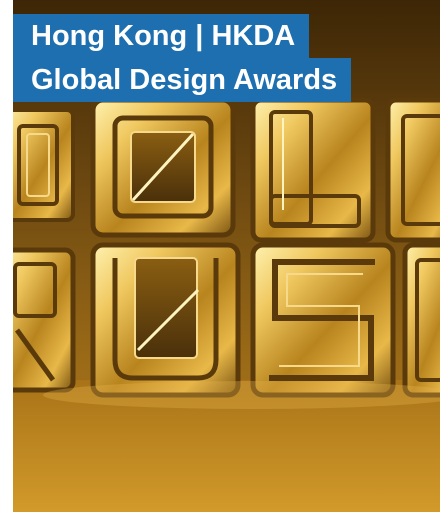  I want to click on letter-g-top, so click(44, 165).